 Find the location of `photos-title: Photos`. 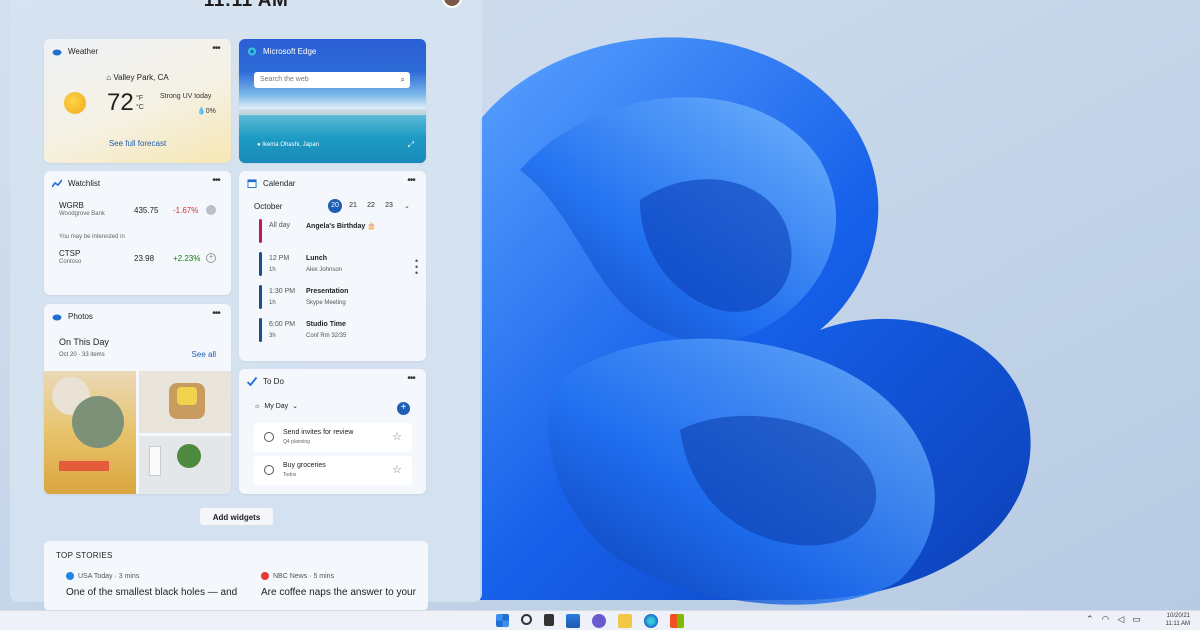

photos-title: Photos is located at coordinates (80, 316).